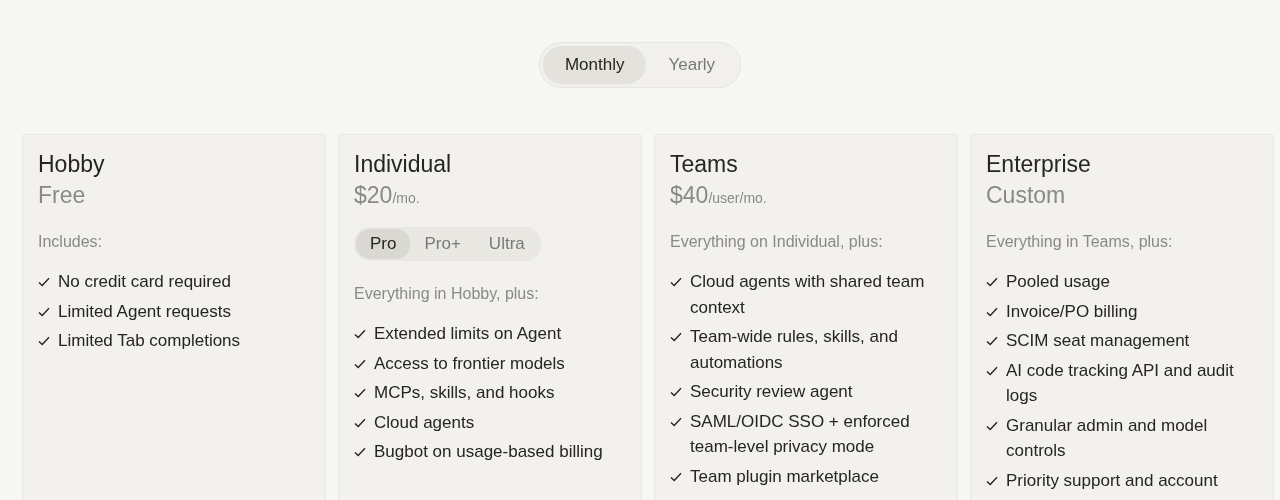 This screenshot has height=500, width=1280. What do you see at coordinates (488, 452) in the screenshot?
I see `feature-text: Bugbot on usage-based billing` at bounding box center [488, 452].